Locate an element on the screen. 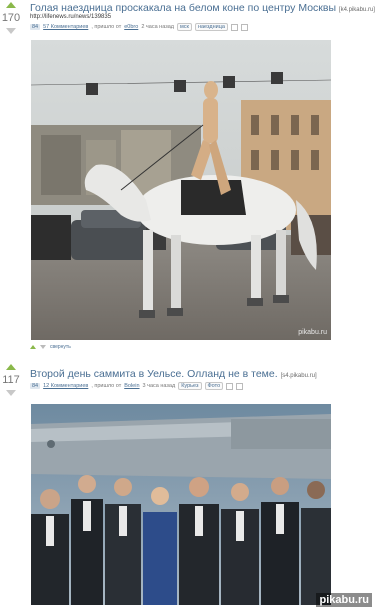 Image resolution: width=376 pixels, height=609 pixels. post-source: [s4.pikabu.ru] is located at coordinates (298, 376).